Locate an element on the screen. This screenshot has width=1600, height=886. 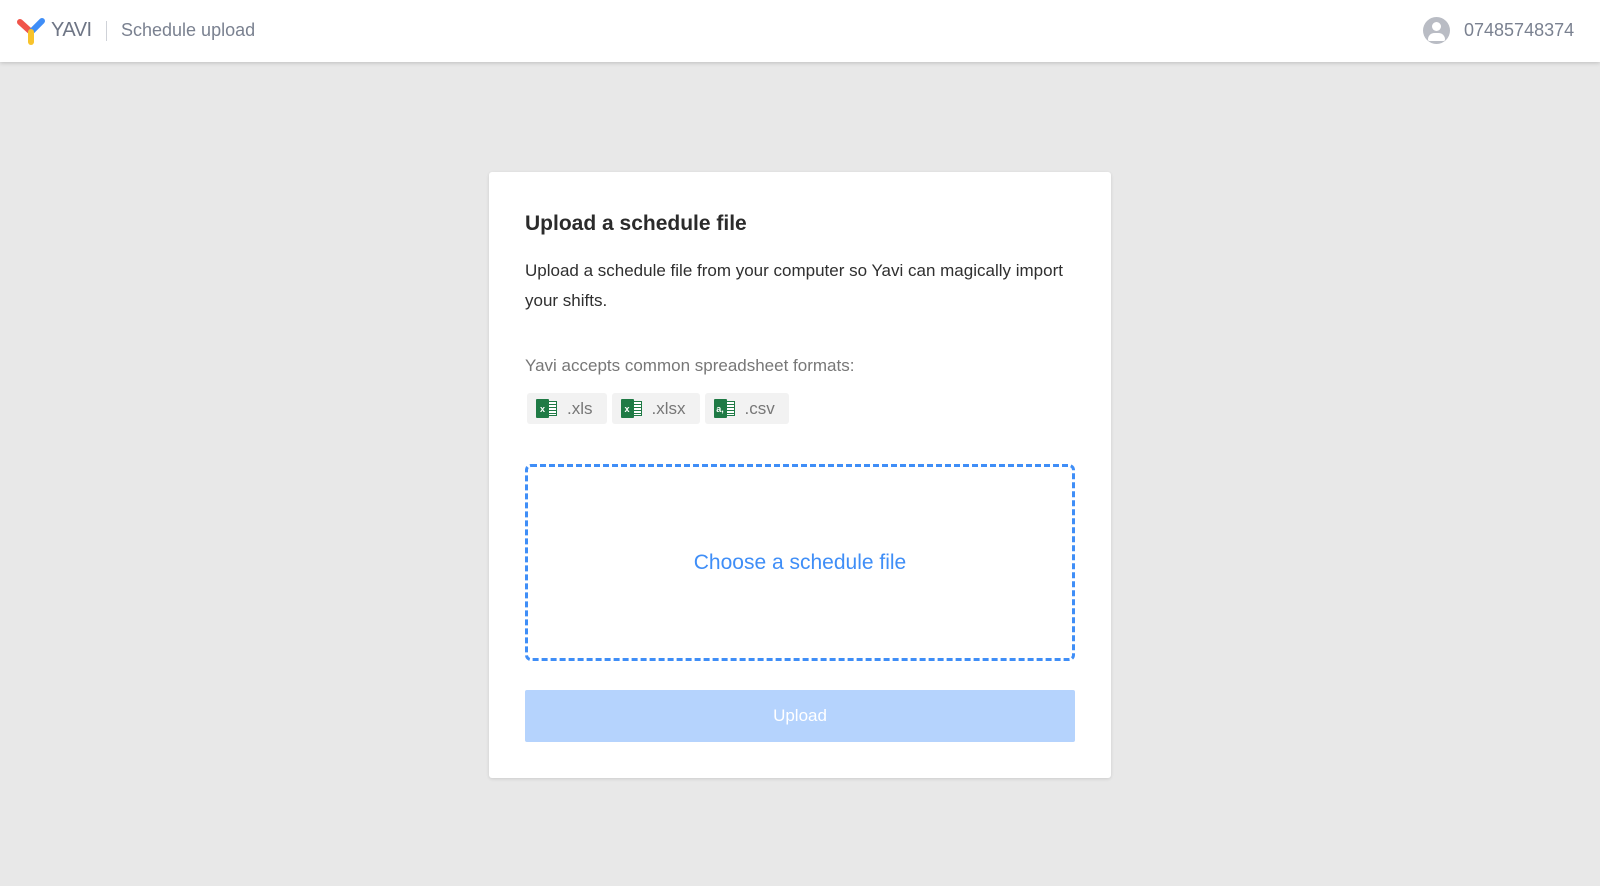
format-chip-csv: a, .csv is located at coordinates (746, 408).